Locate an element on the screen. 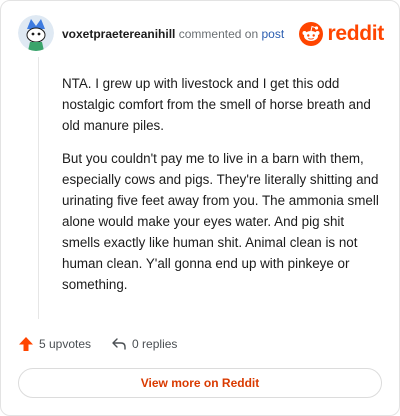  comment-actions: 5 upvotes 0 replies is located at coordinates (107, 344).